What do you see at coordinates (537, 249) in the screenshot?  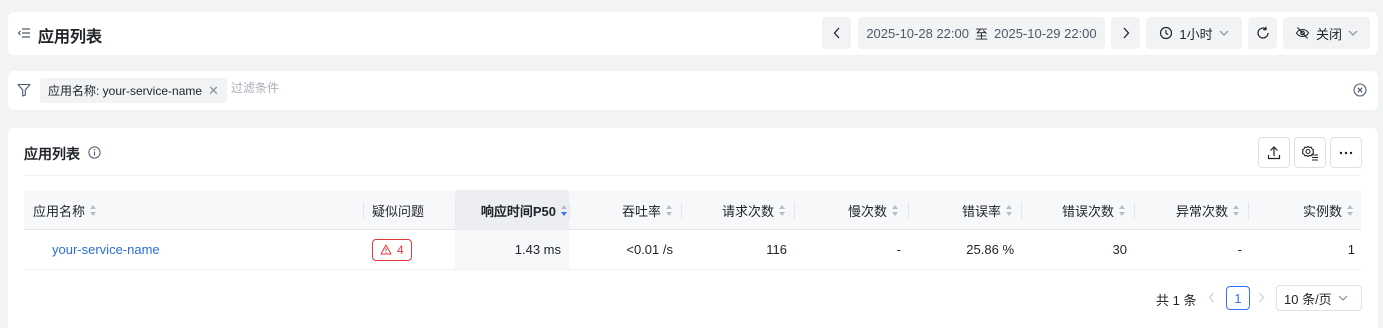 I see `p50-value: 1.43 ms` at bounding box center [537, 249].